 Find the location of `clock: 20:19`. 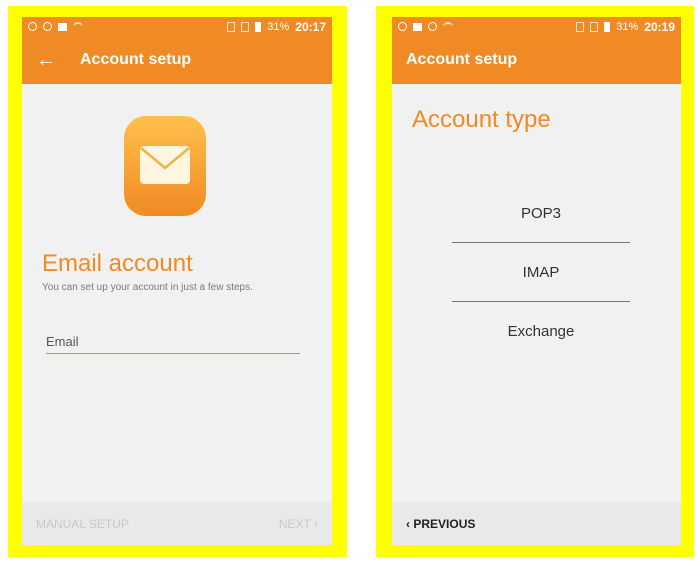

clock: 20:19 is located at coordinates (659, 26).